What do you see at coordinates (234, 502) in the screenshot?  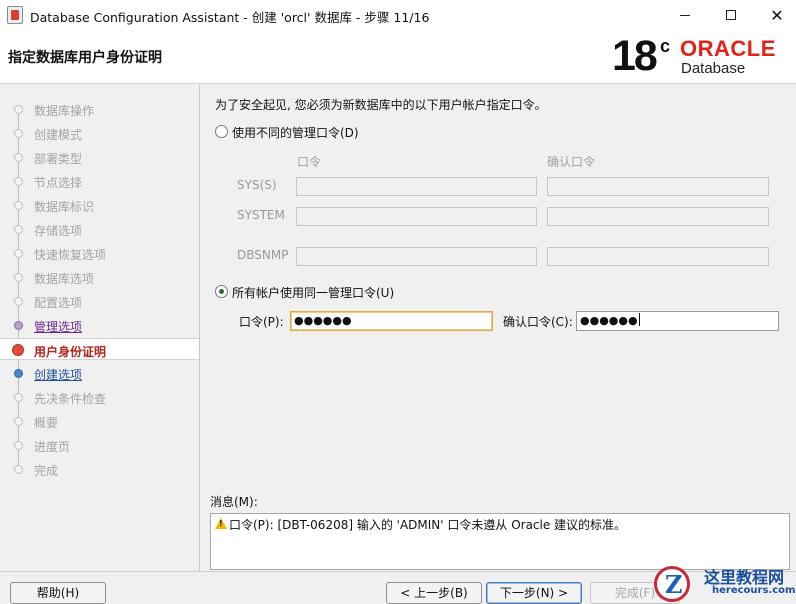 I see `messages-label: 消息(M):` at bounding box center [234, 502].